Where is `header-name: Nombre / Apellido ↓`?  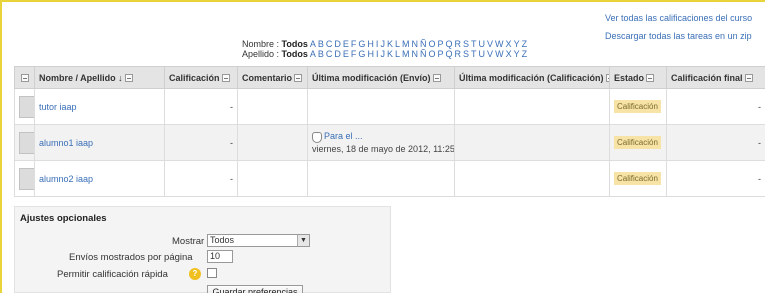
header-name: Nombre / Apellido ↓ is located at coordinates (99, 77).